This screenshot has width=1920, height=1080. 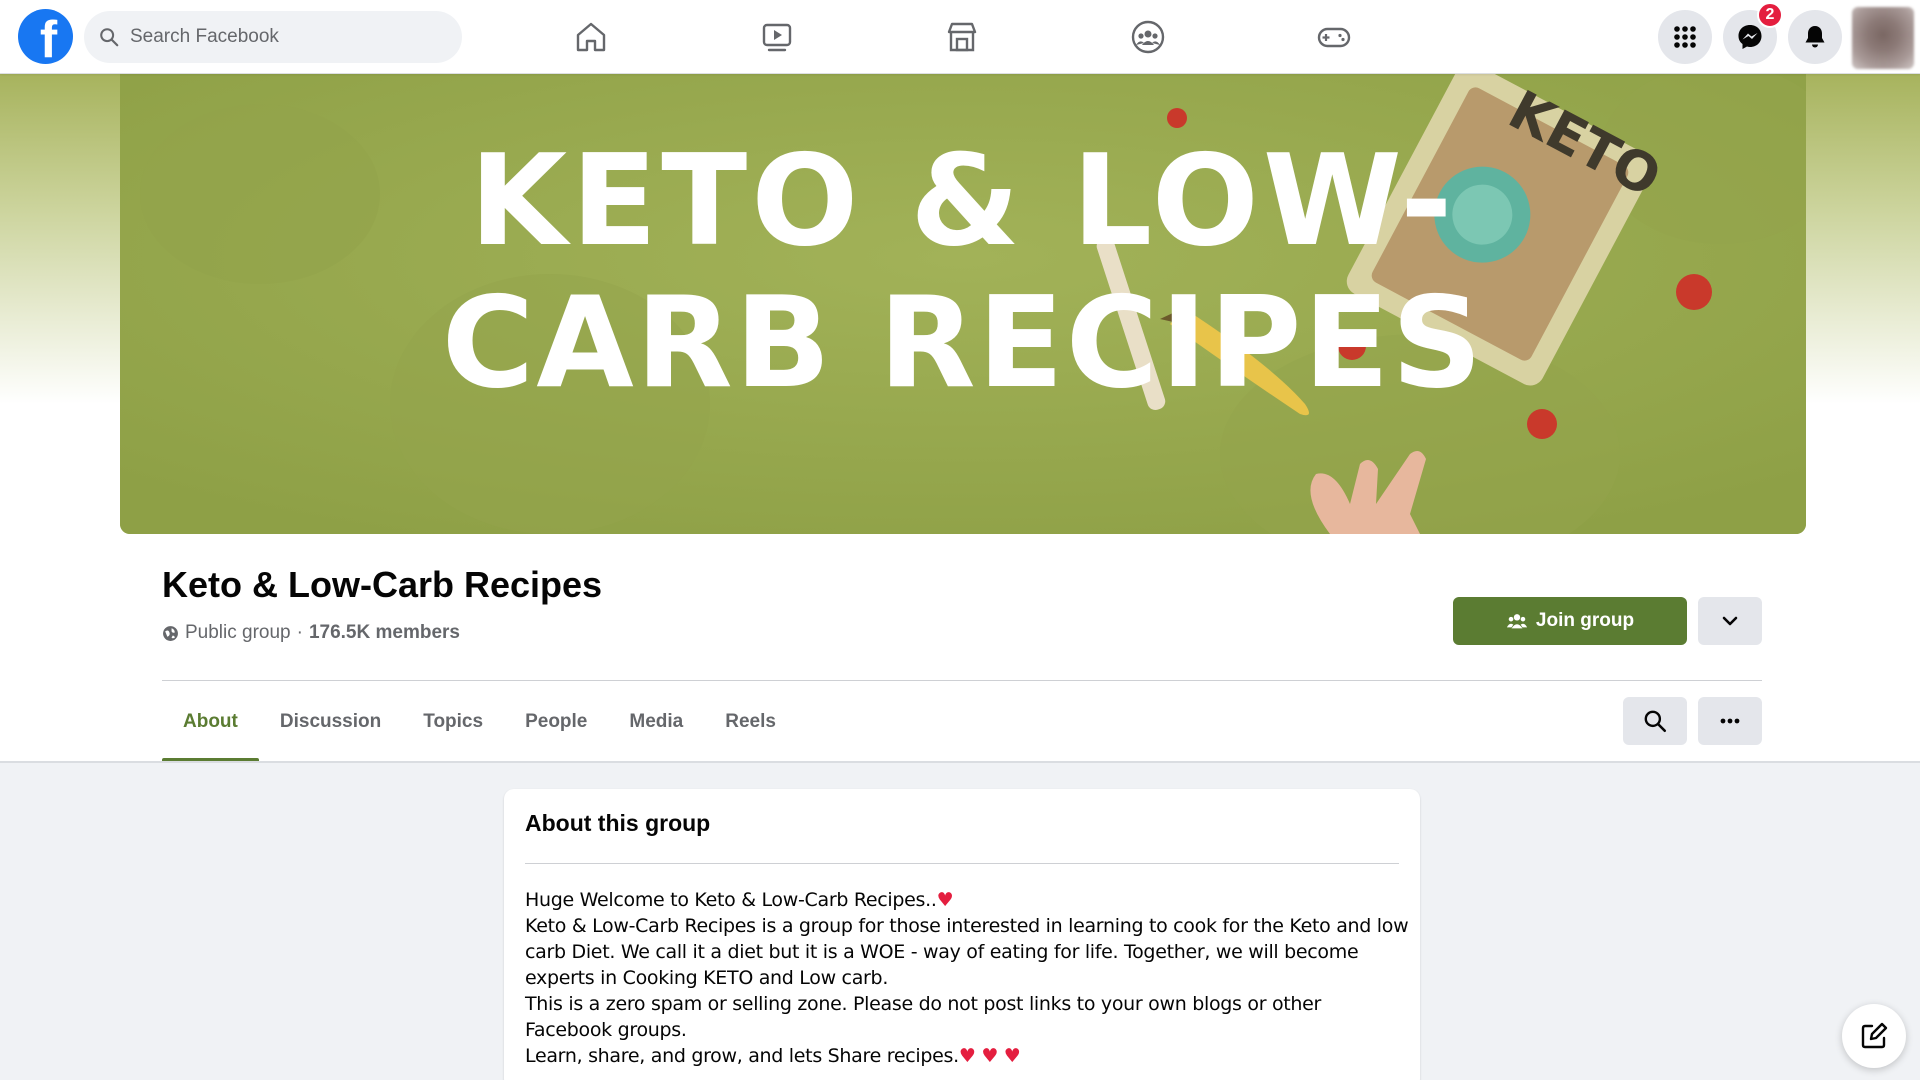 I want to click on facebook-logo-letter: f, so click(x=48, y=37).